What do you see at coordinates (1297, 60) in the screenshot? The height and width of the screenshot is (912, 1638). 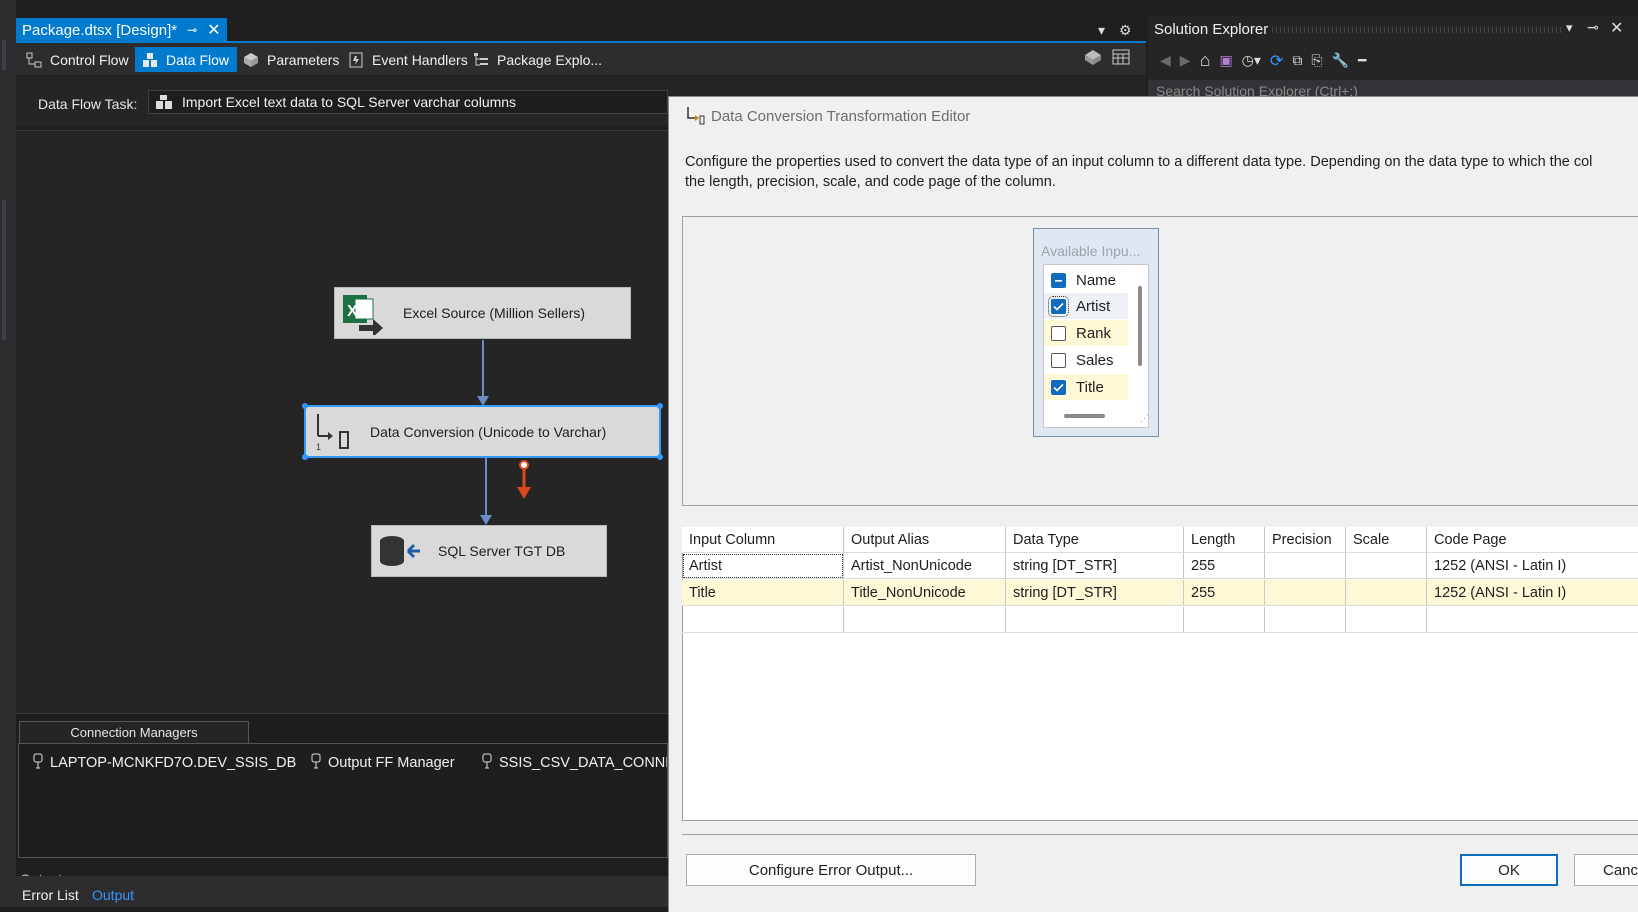 I see `collapse-all-icon: ⧉` at bounding box center [1297, 60].